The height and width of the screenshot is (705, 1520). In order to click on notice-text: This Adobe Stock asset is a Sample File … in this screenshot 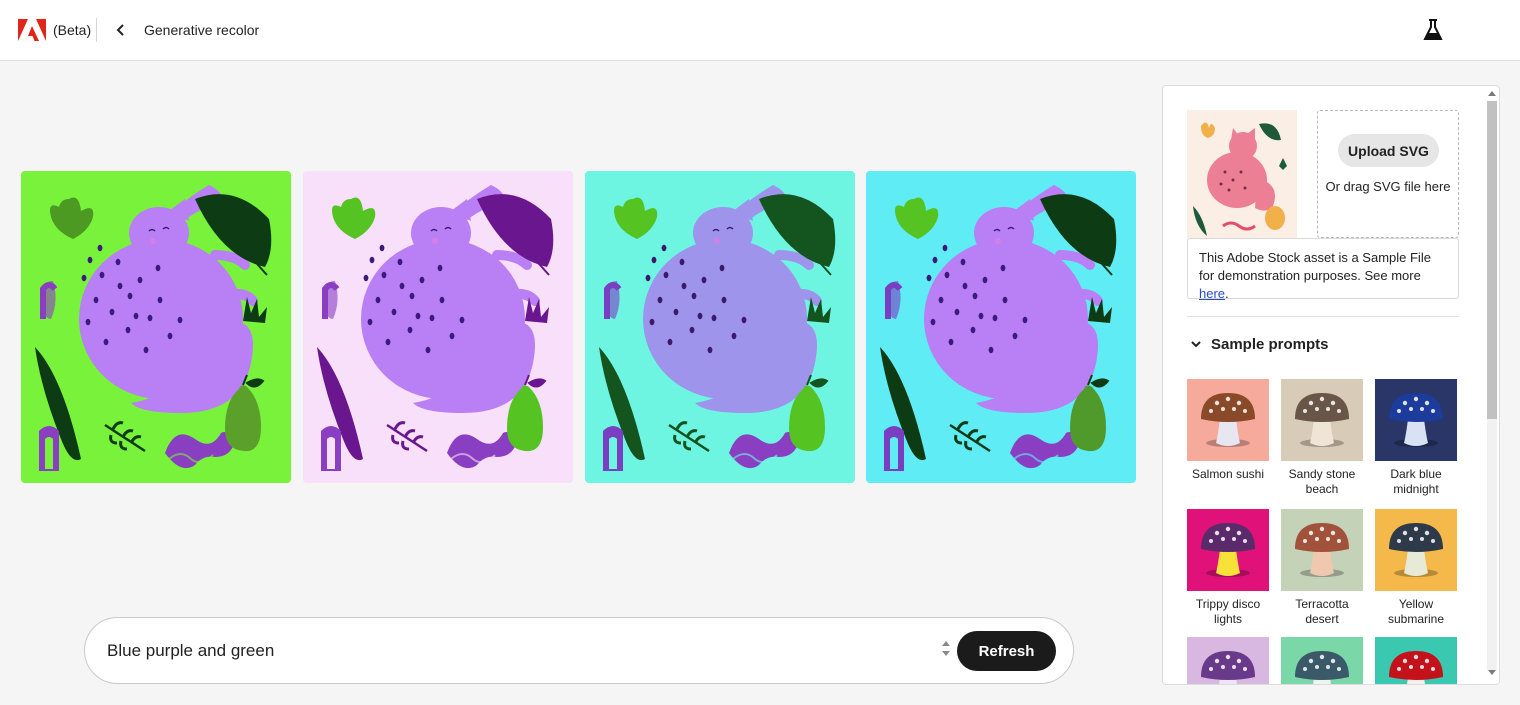, I will do `click(1315, 266)`.